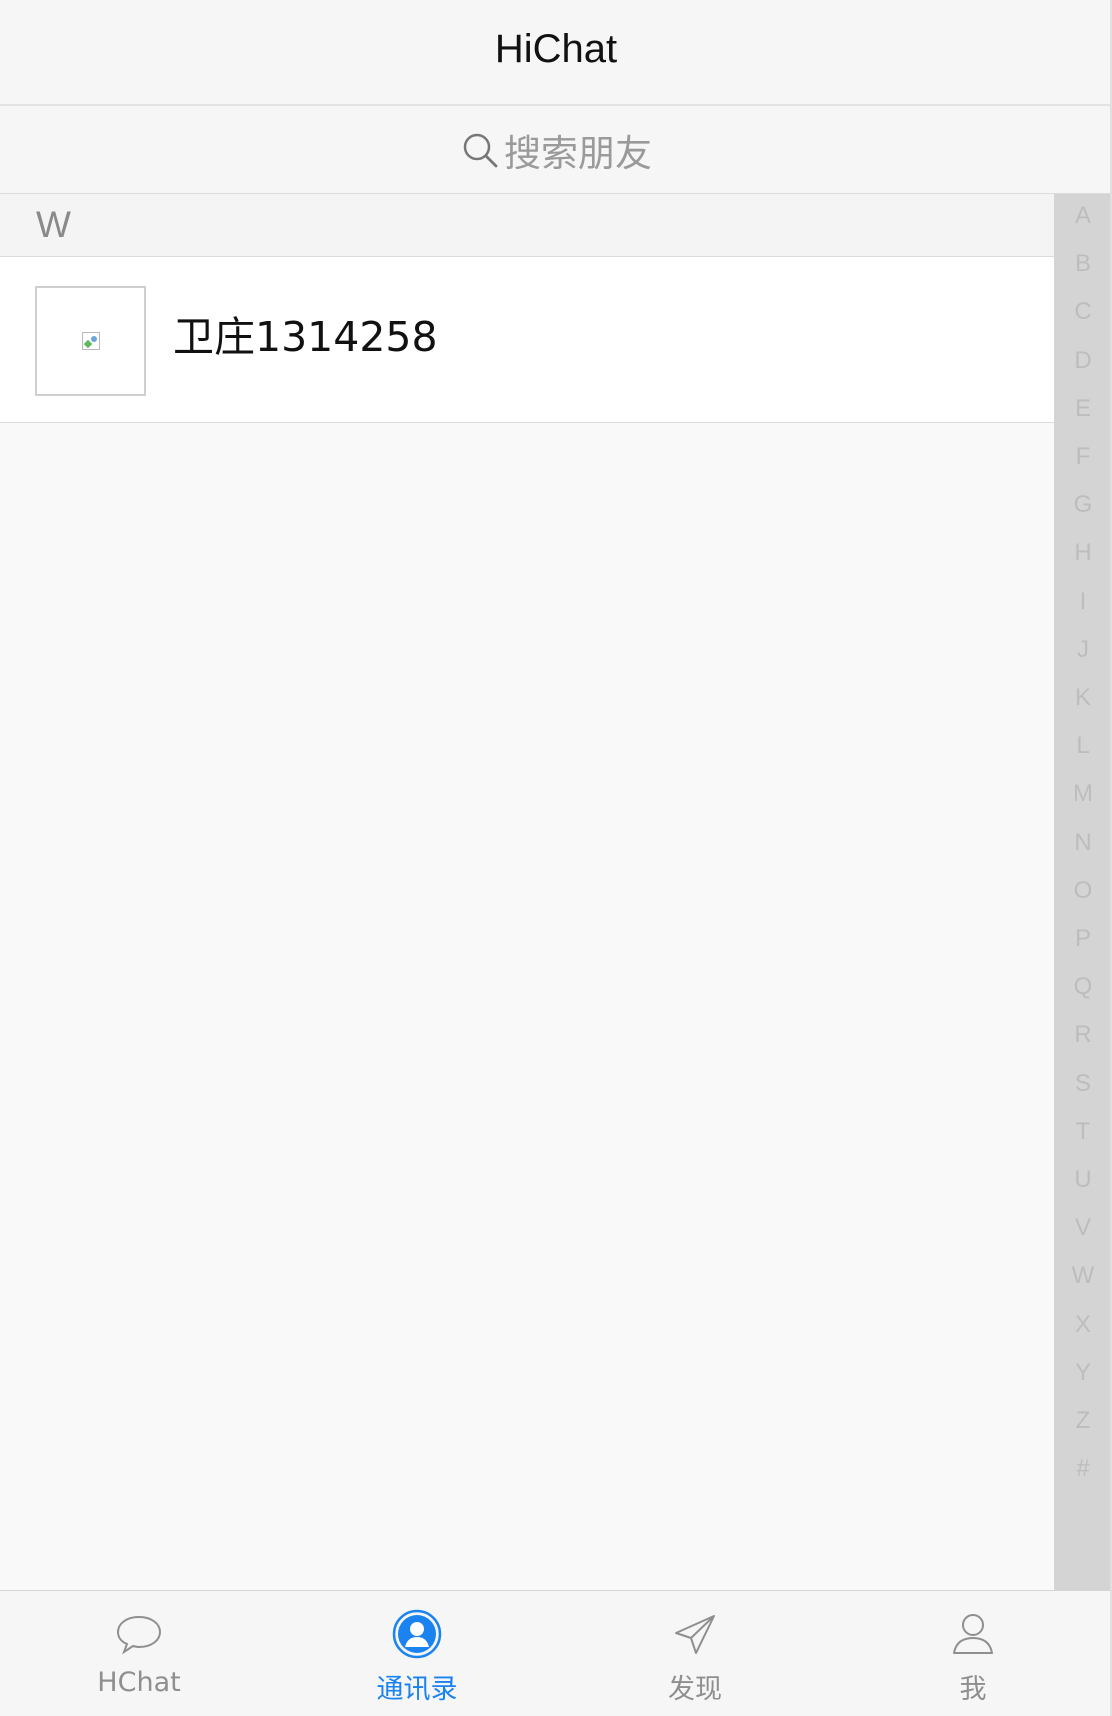 This screenshot has width=1112, height=1716. I want to click on section-header: W, so click(527, 225).